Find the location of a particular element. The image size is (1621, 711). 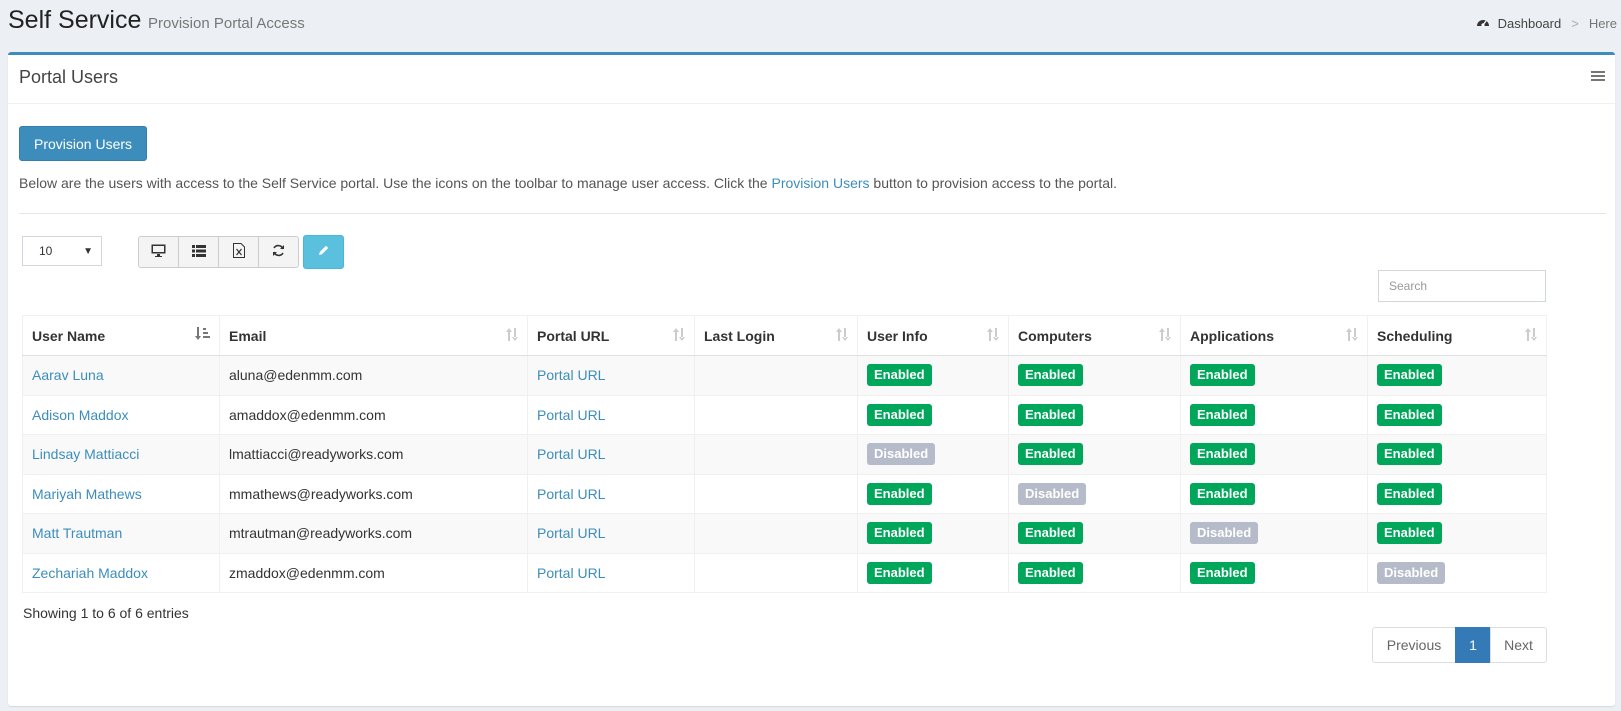

column-header-portal-url: Portal URL is located at coordinates (611, 335).